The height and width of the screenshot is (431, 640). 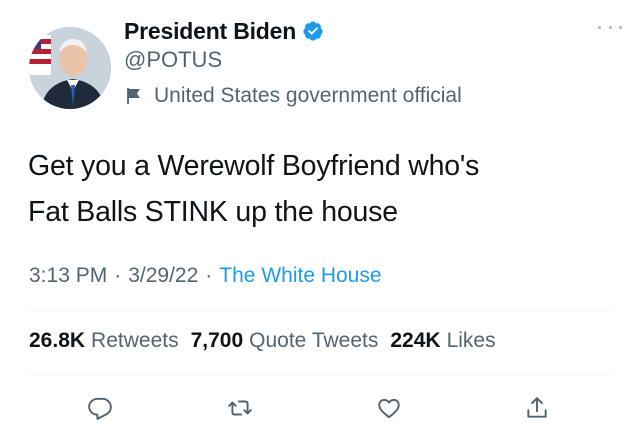 I want to click on reply-button, so click(x=100, y=408).